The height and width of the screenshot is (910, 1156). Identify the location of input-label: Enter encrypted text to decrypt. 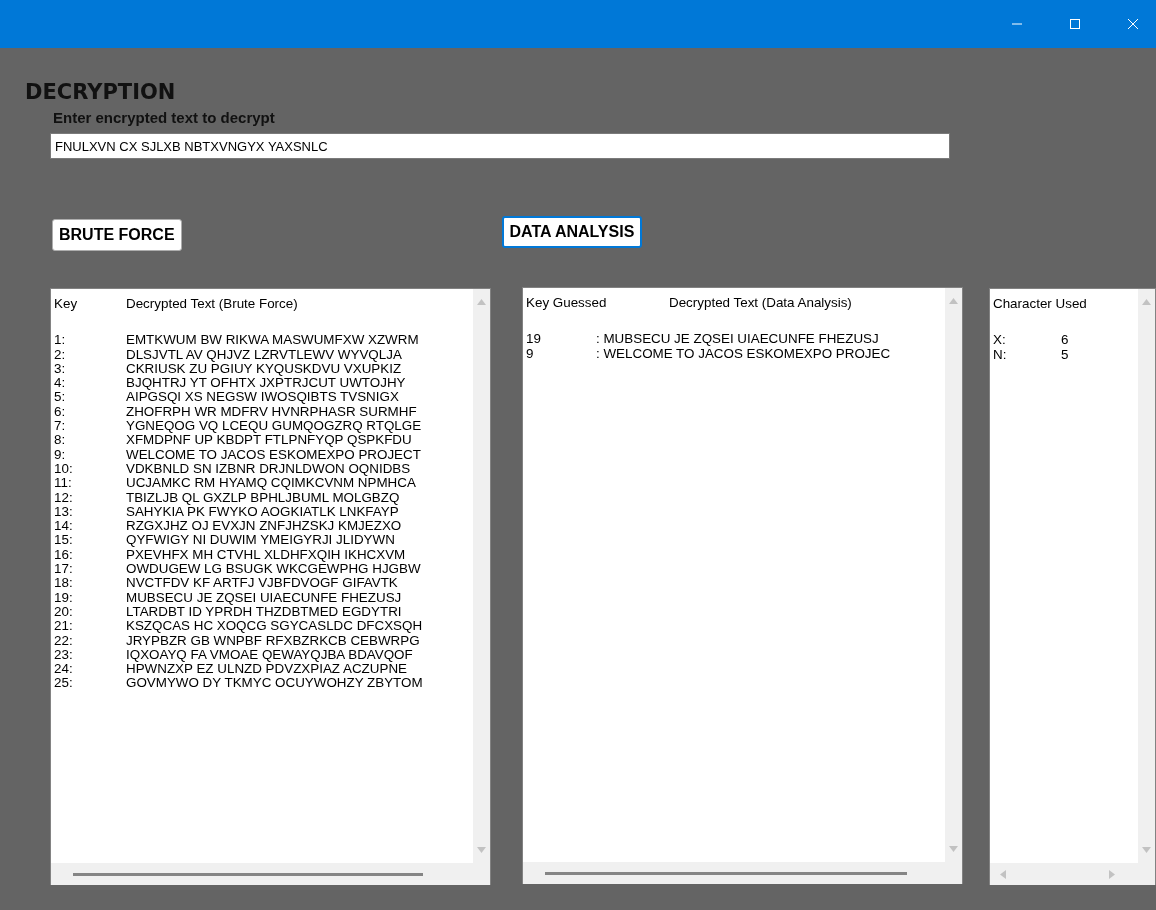
(164, 118).